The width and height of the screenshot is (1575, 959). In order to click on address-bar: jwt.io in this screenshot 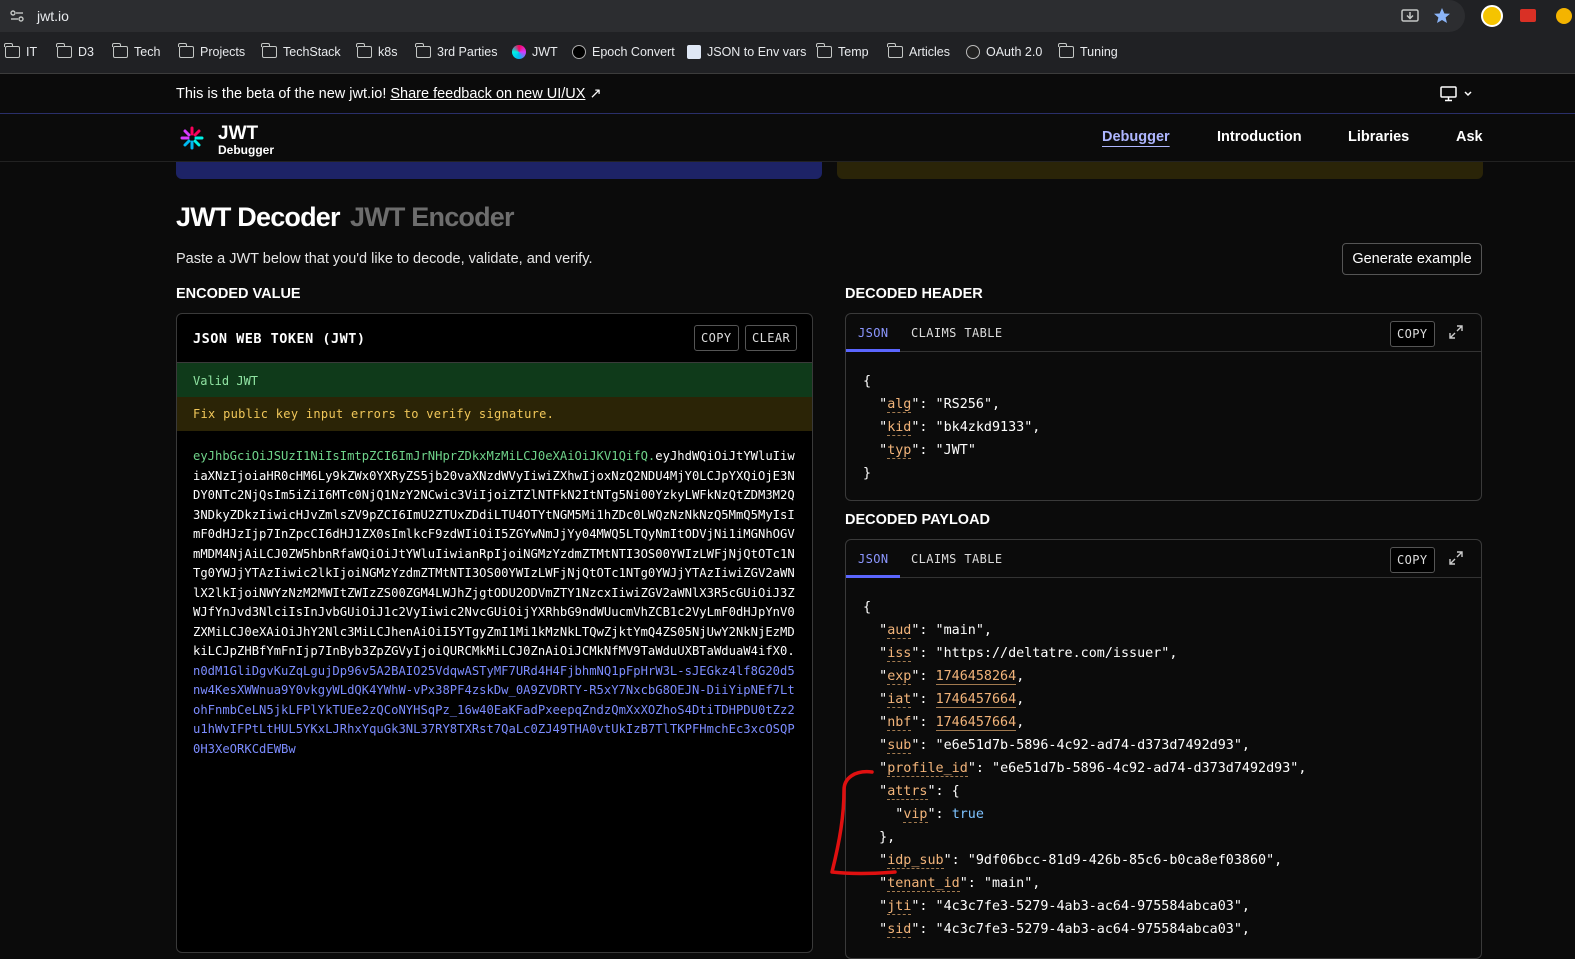, I will do `click(732, 16)`.